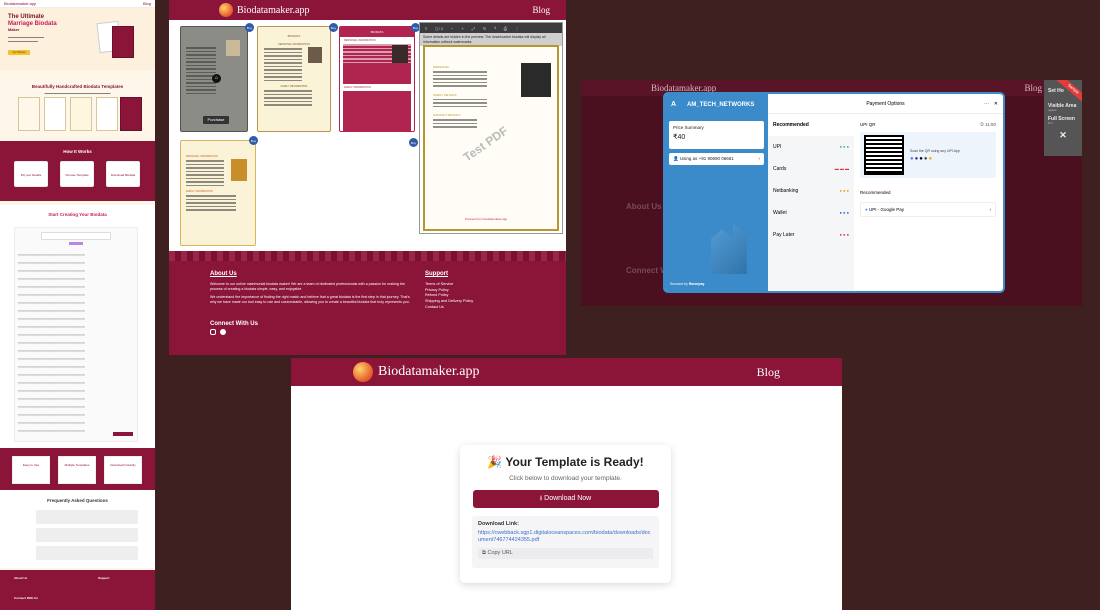 The image size is (1100, 610). What do you see at coordinates (868, 124) in the screenshot?
I see `upi-qr-label: UPI QR` at bounding box center [868, 124].